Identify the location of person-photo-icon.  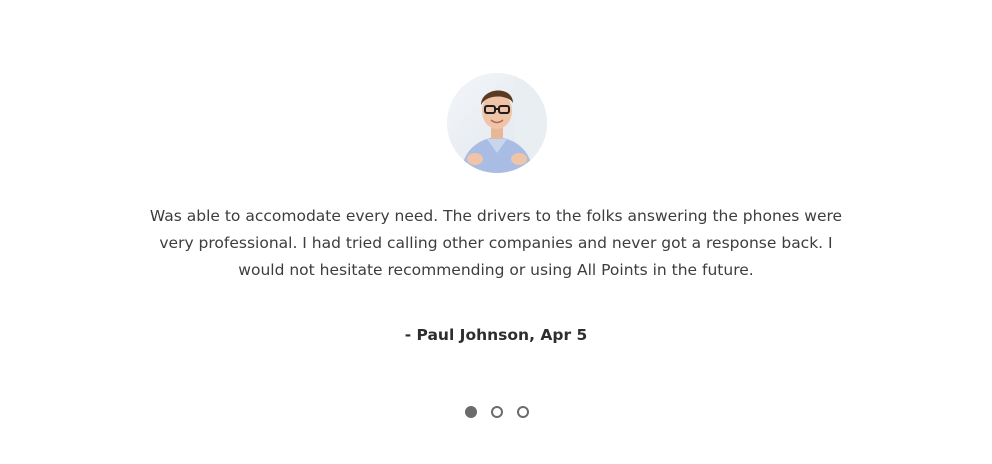
(497, 123).